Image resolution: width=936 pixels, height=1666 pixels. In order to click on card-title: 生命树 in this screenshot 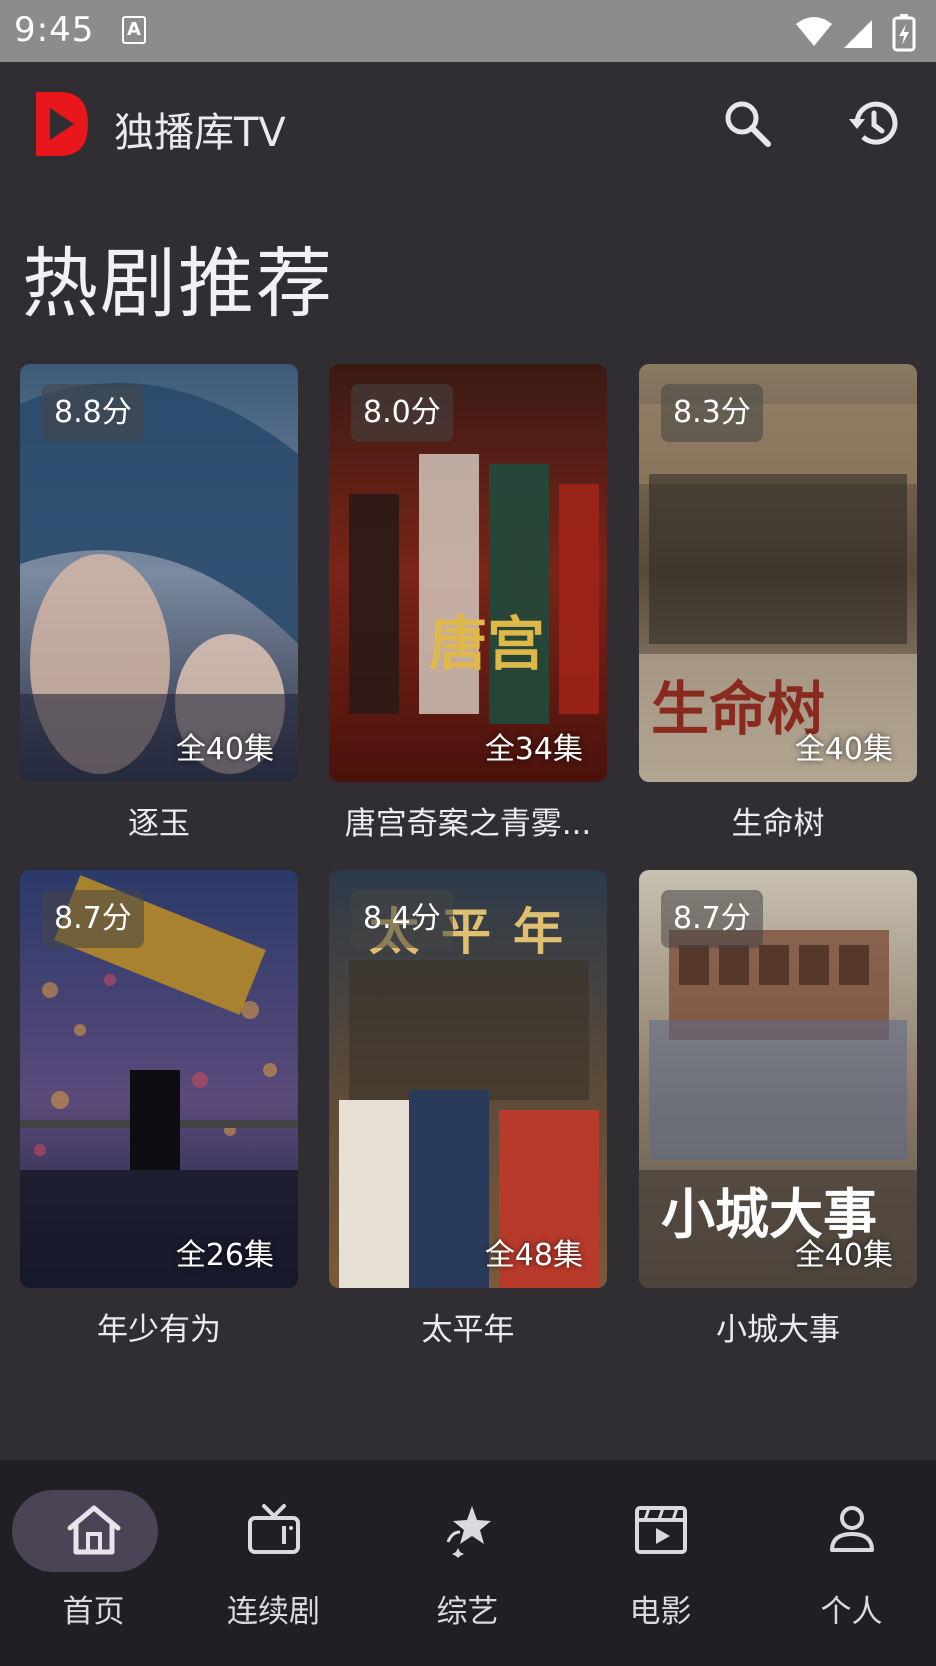, I will do `click(778, 824)`.